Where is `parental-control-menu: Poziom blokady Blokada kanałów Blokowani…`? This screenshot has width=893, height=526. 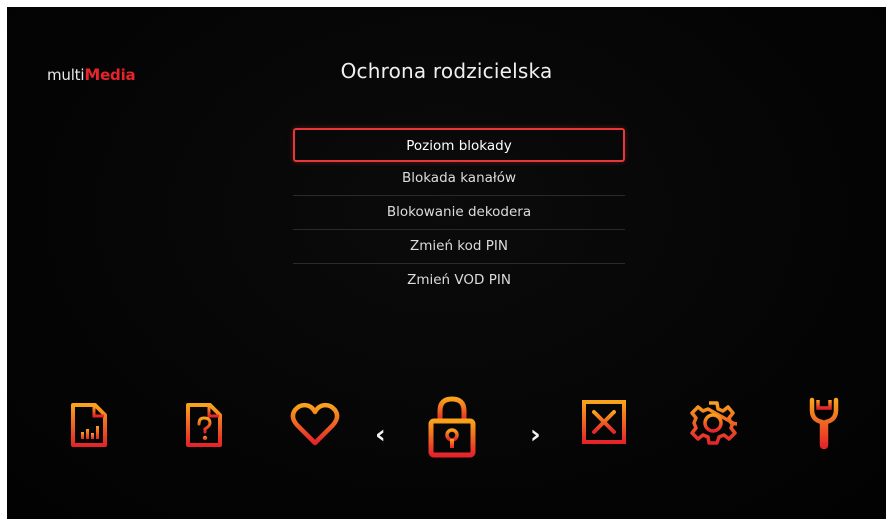
parental-control-menu: Poziom blokady Blokada kanałów Blokowani… is located at coordinates (459, 213).